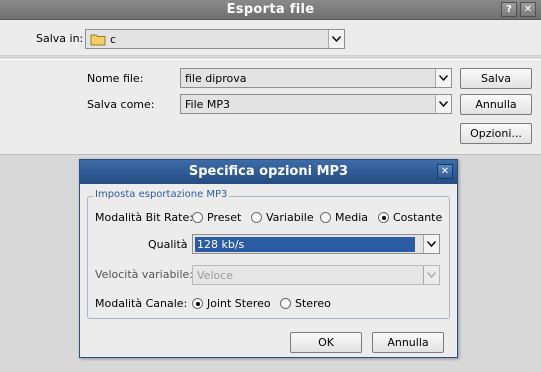 The image size is (541, 372). I want to click on radio-constant: Costante, so click(410, 218).